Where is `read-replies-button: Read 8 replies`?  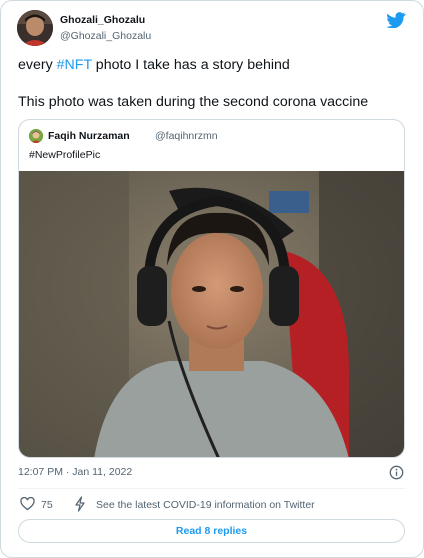
read-replies-button: Read 8 replies is located at coordinates (211, 531).